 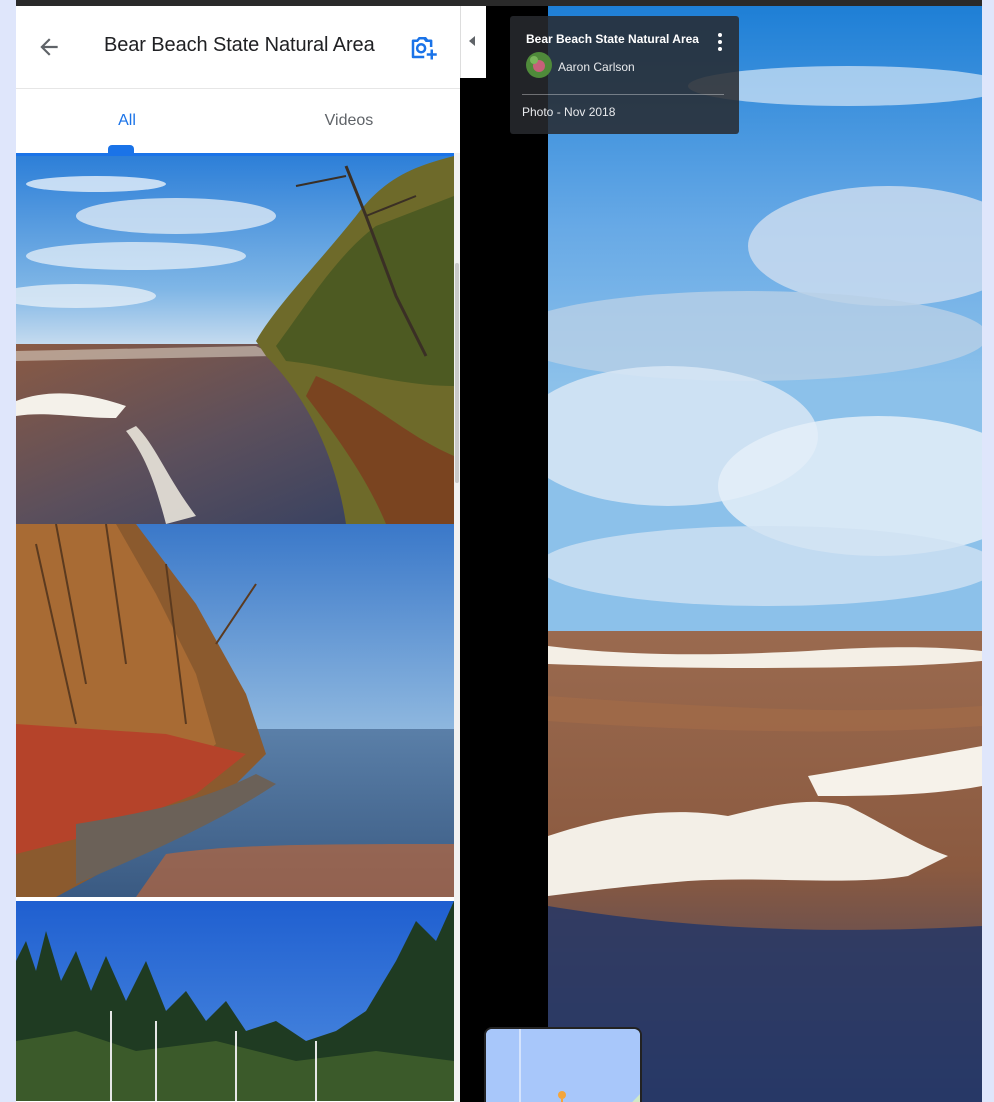 I want to click on info-card-title: Bear Beach State Natural Area, so click(x=612, y=39).